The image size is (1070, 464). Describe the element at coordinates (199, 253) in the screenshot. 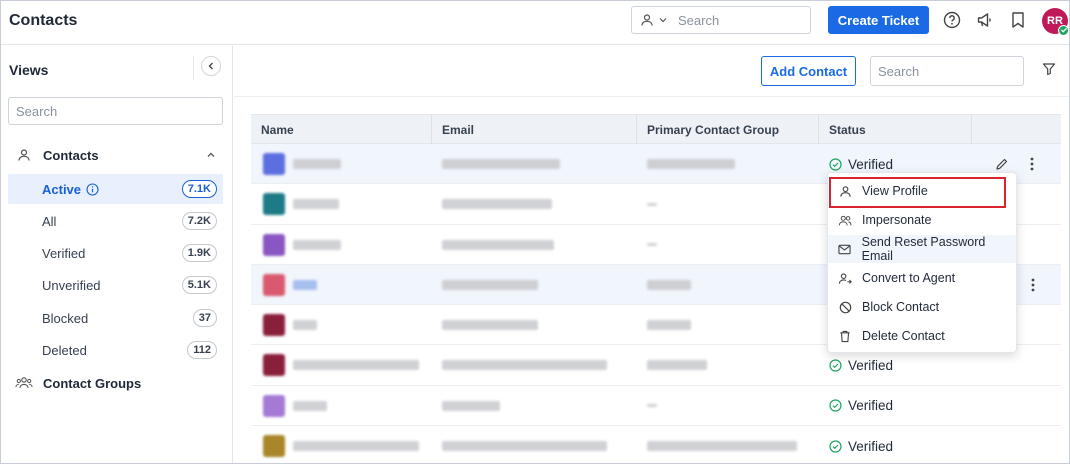

I see `count-badge: 1.9K` at that location.